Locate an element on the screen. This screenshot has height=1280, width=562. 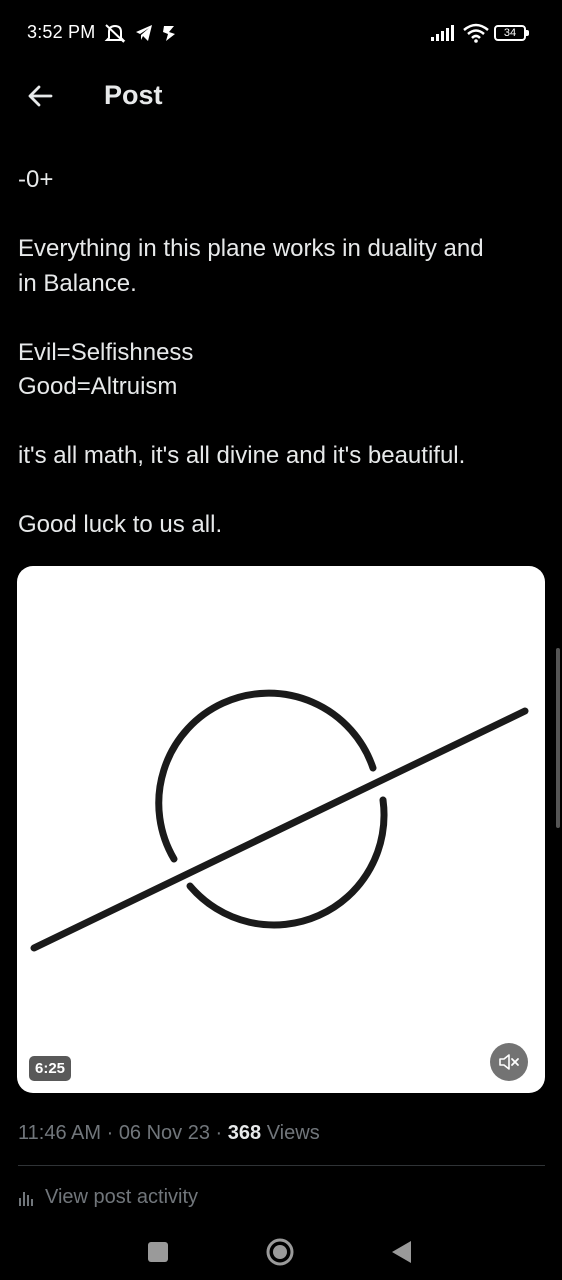
post-line: Good=Altruism is located at coordinates (98, 386).